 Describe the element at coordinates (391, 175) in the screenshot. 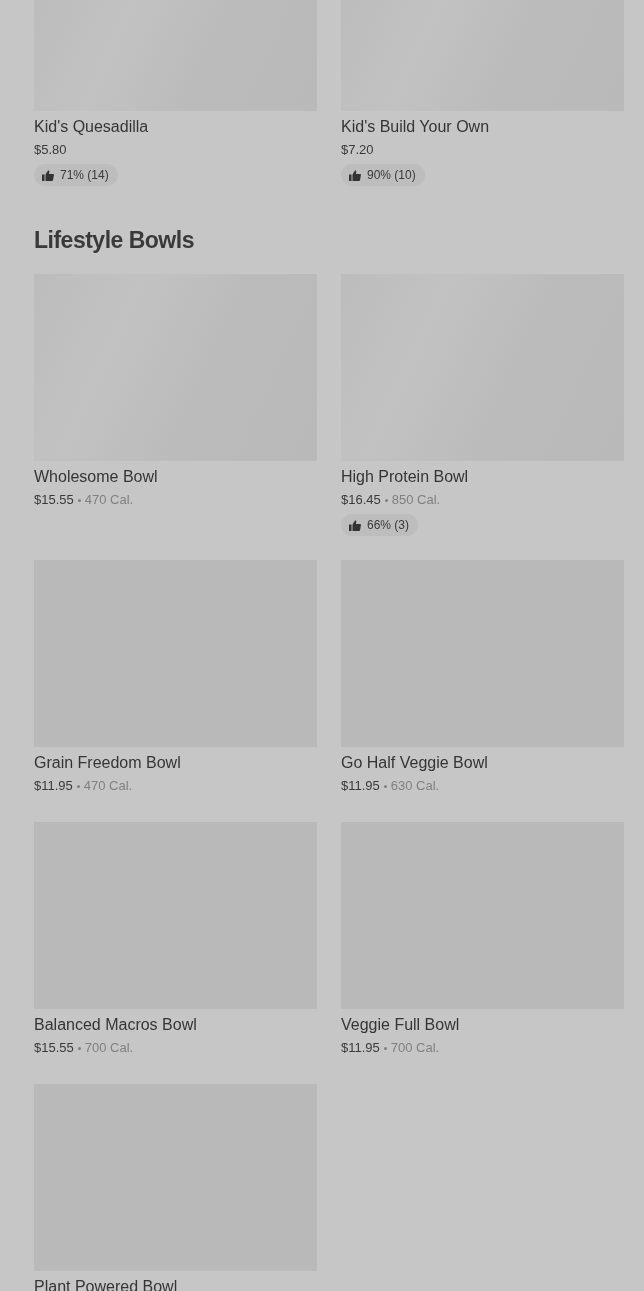

I see `rating-text: 90% (10)` at that location.